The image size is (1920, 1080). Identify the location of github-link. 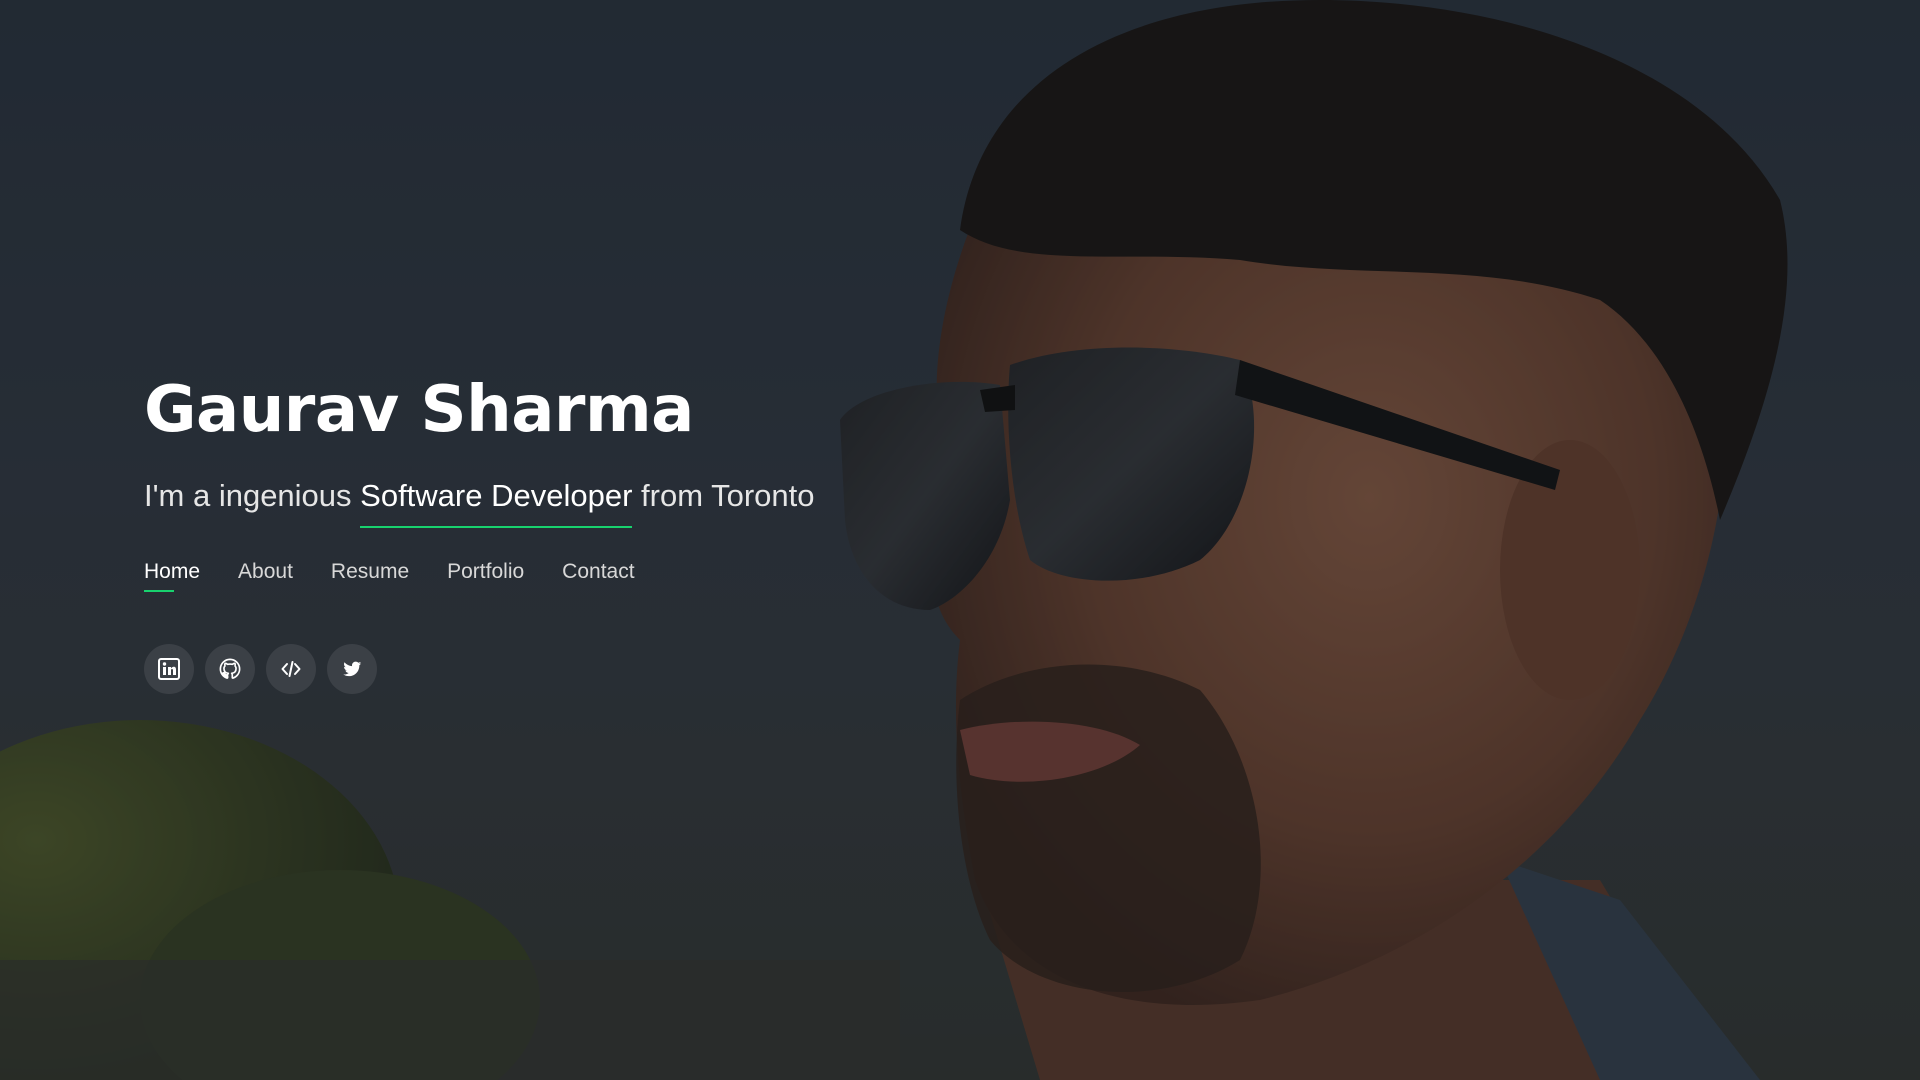
(230, 669).